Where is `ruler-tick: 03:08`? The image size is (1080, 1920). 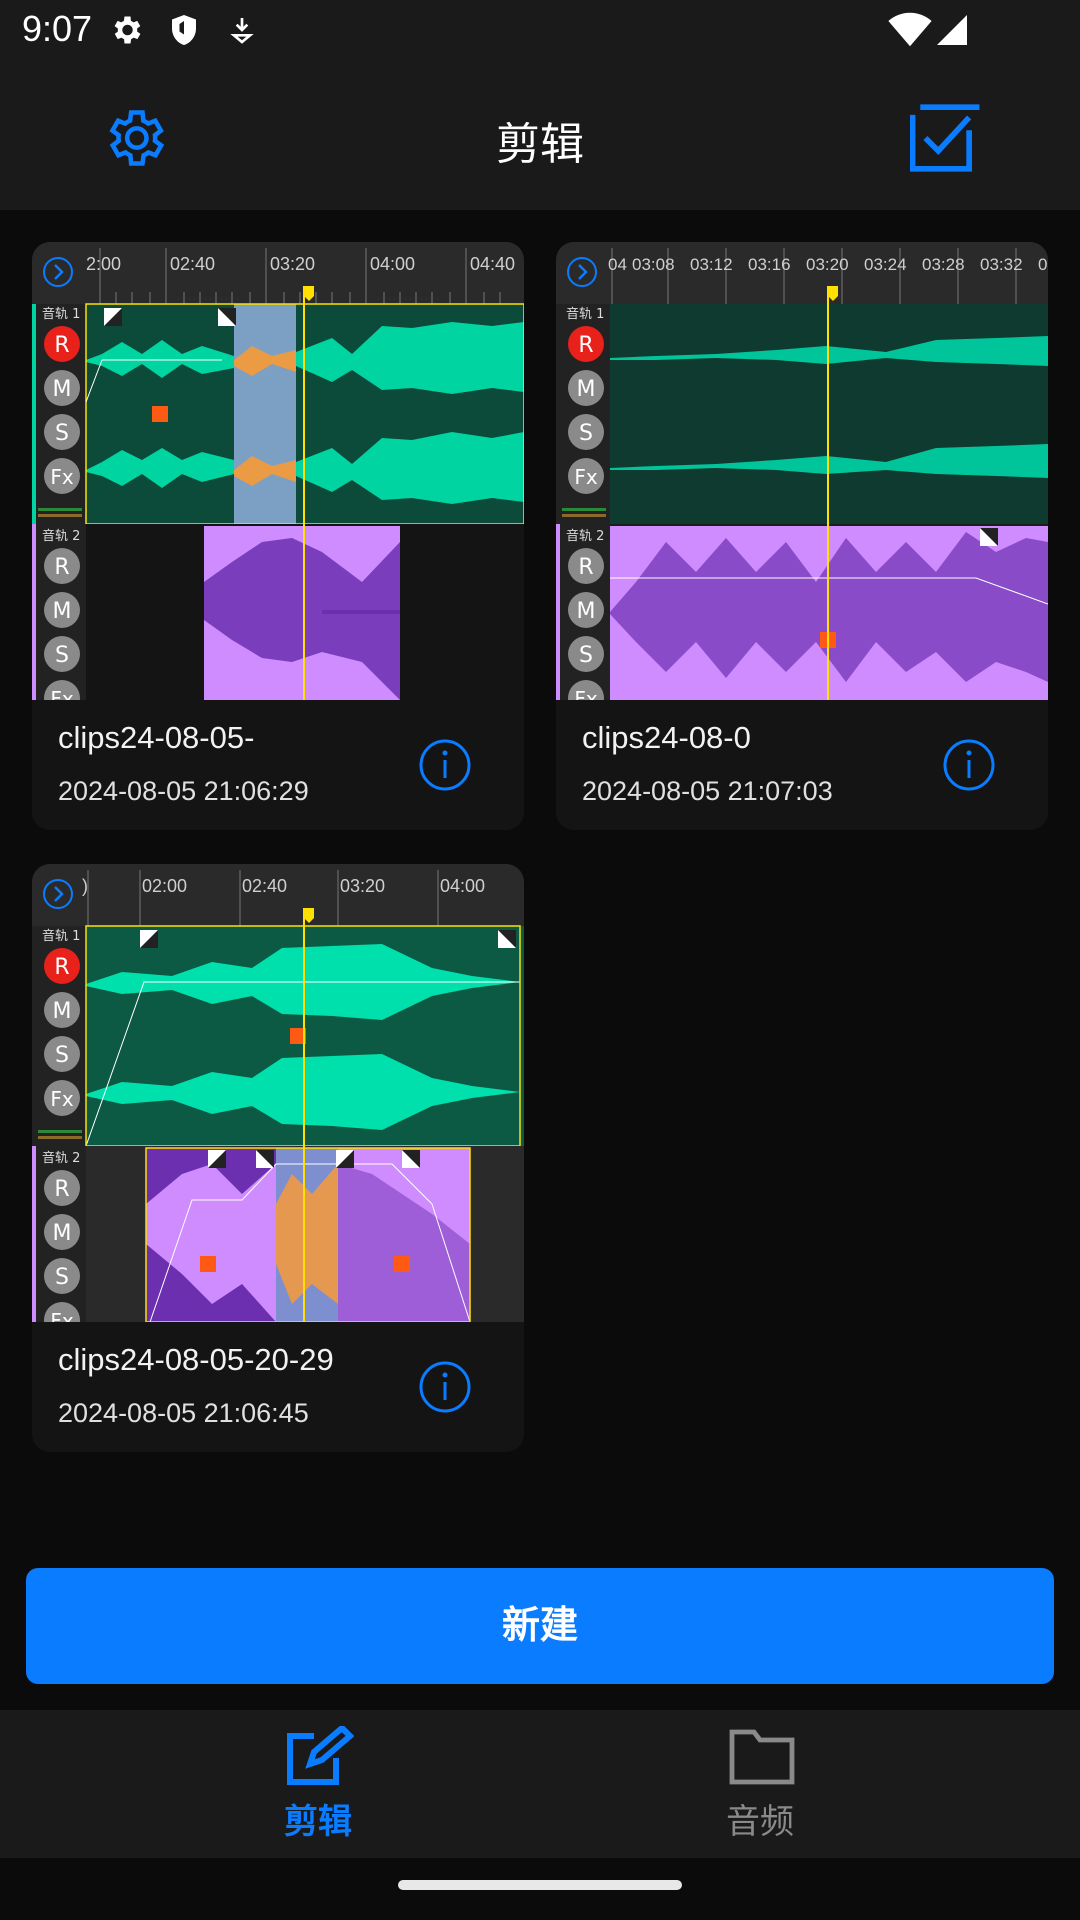
ruler-tick: 03:08 is located at coordinates (653, 264).